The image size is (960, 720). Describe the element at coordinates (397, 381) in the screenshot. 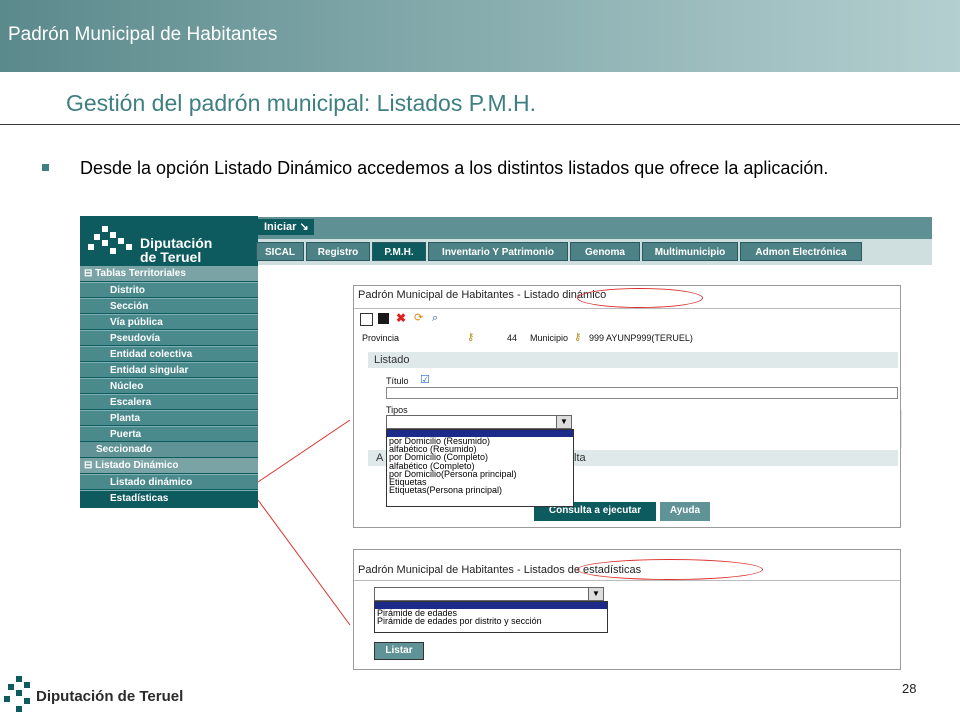

I see `titulo-label: Título` at that location.